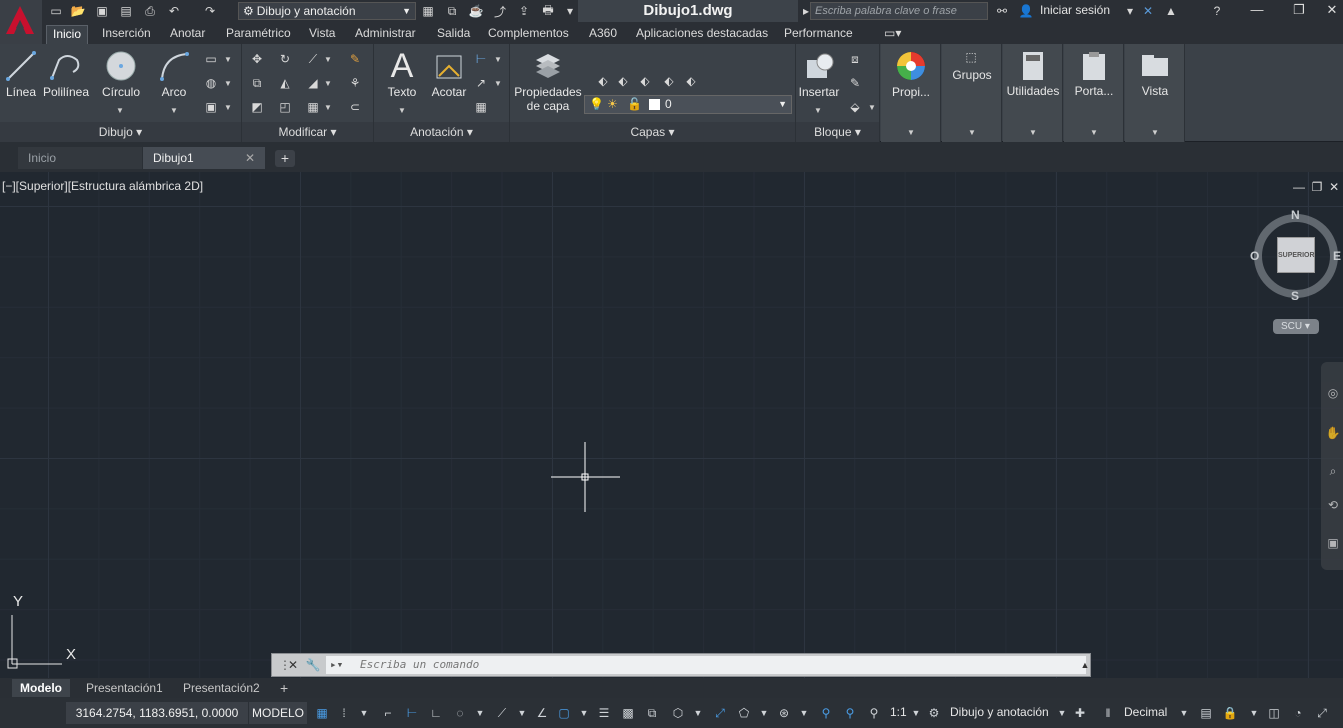 This screenshot has width=1343, height=728. Describe the element at coordinates (355, 59) in the screenshot. I see `erase-icon: ✎` at that location.